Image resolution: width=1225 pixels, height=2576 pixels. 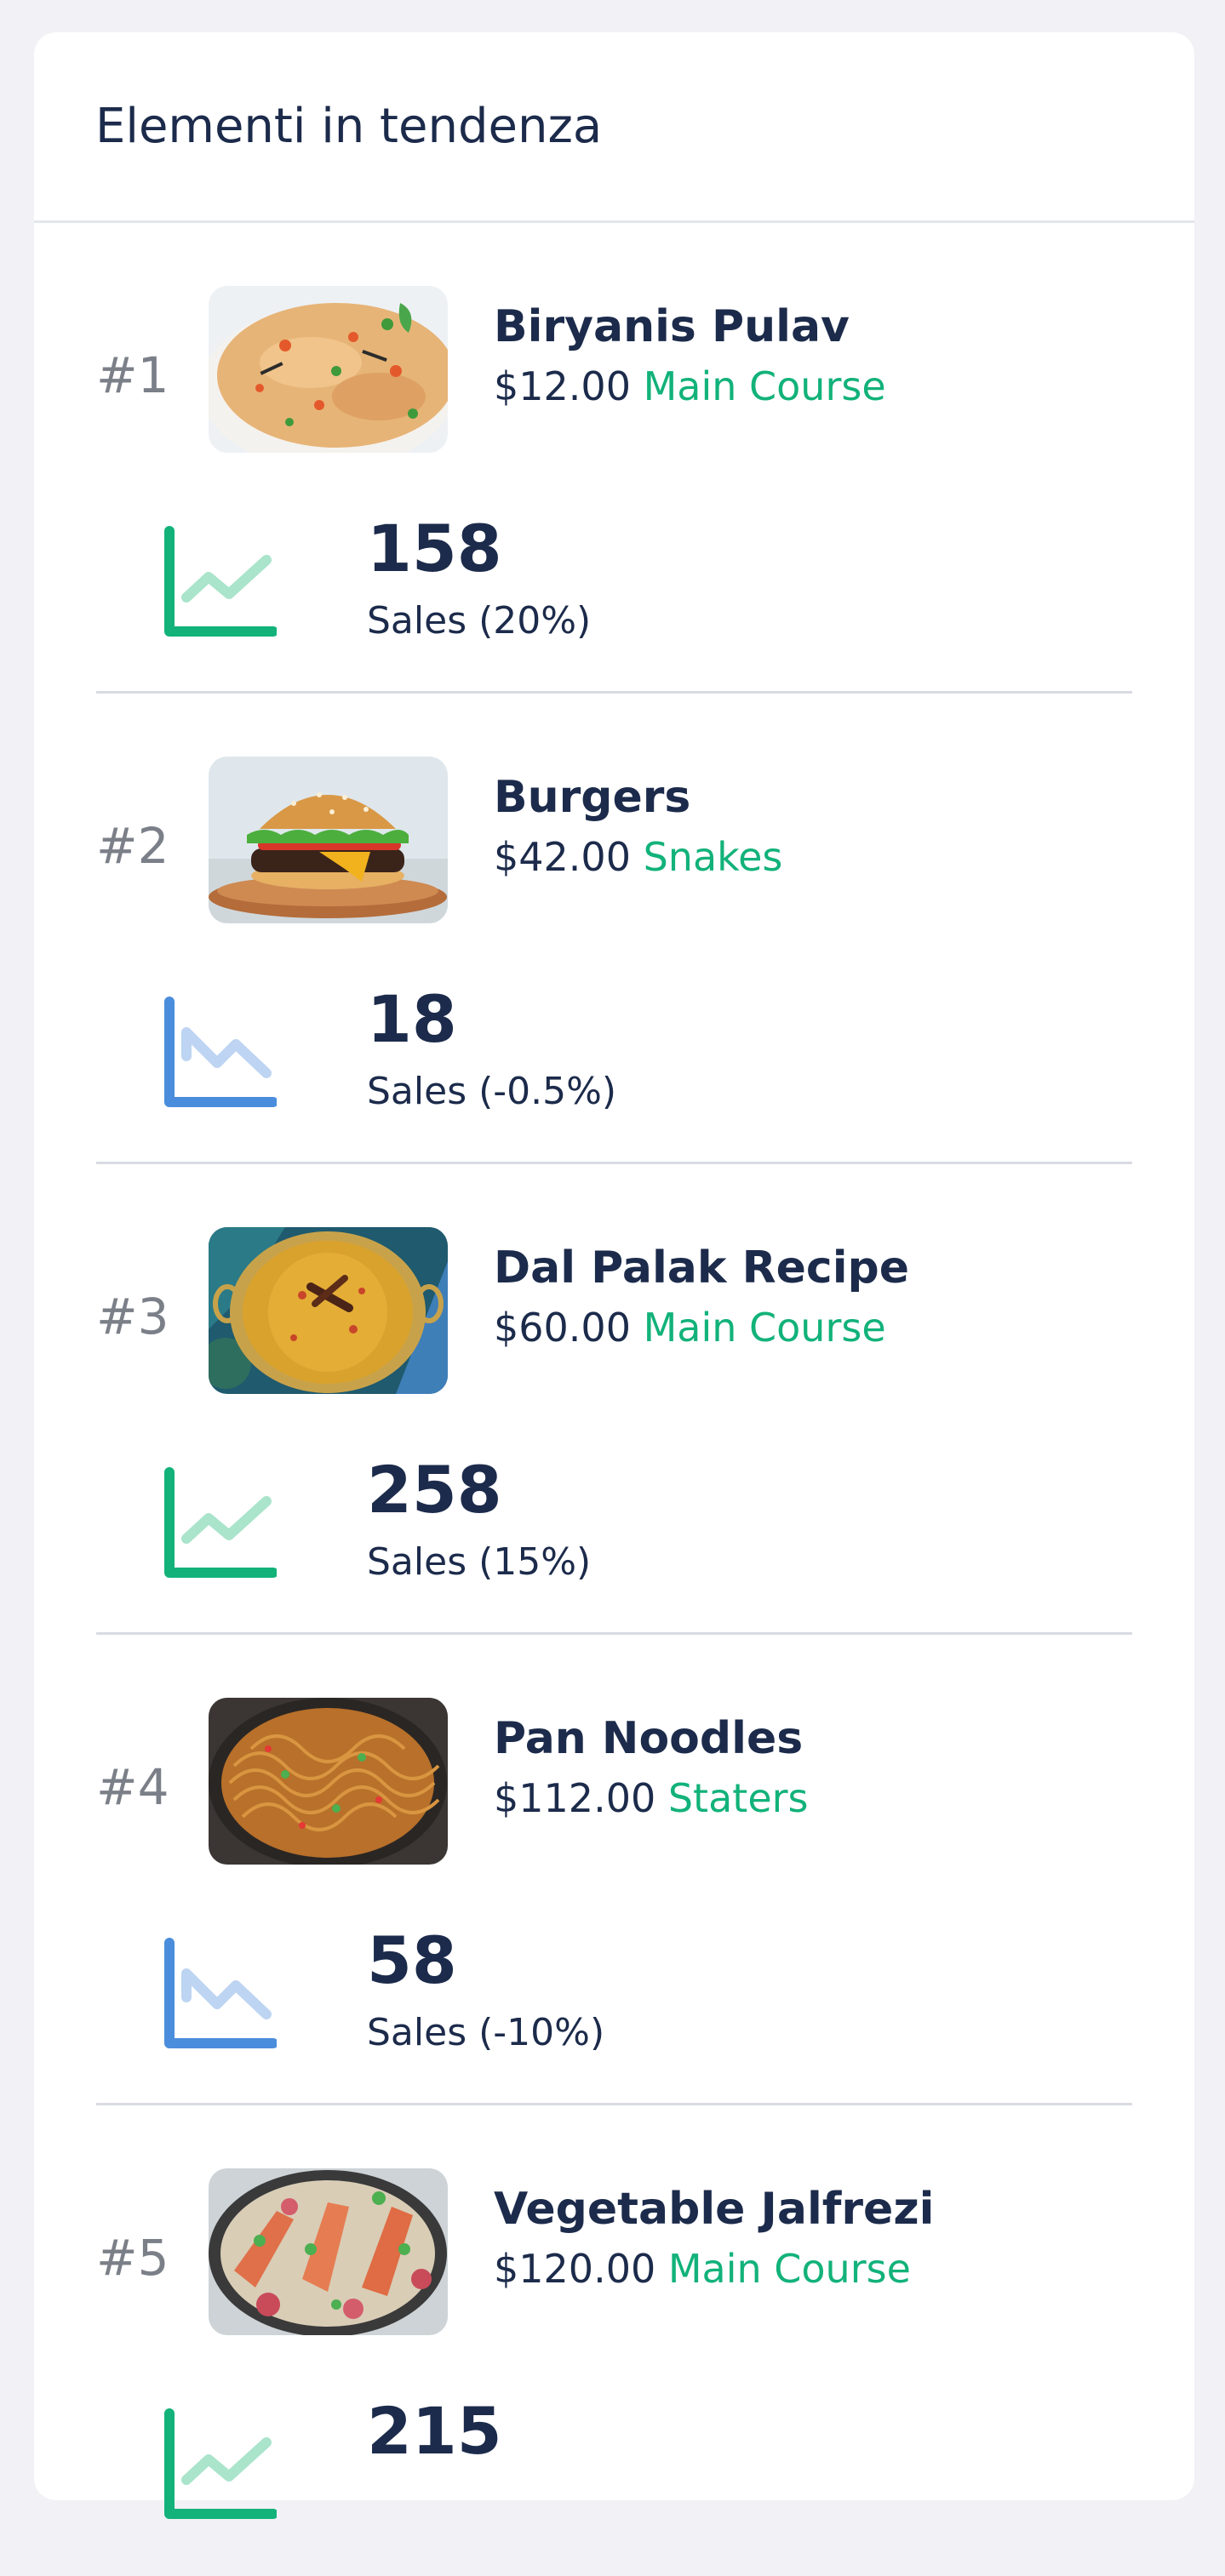 I want to click on item-rank: #3, so click(x=132, y=1316).